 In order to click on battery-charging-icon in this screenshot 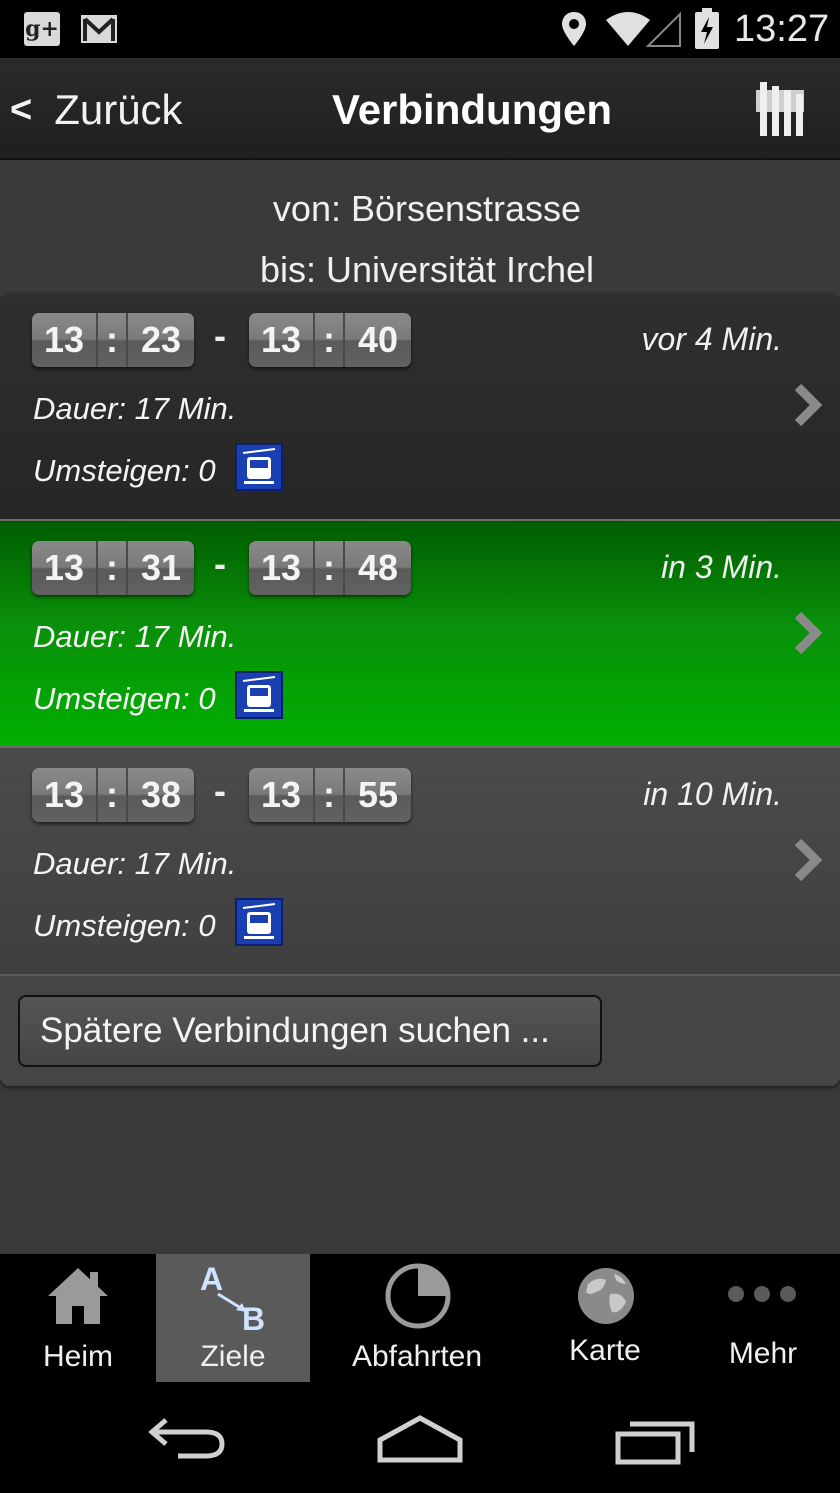, I will do `click(707, 28)`.